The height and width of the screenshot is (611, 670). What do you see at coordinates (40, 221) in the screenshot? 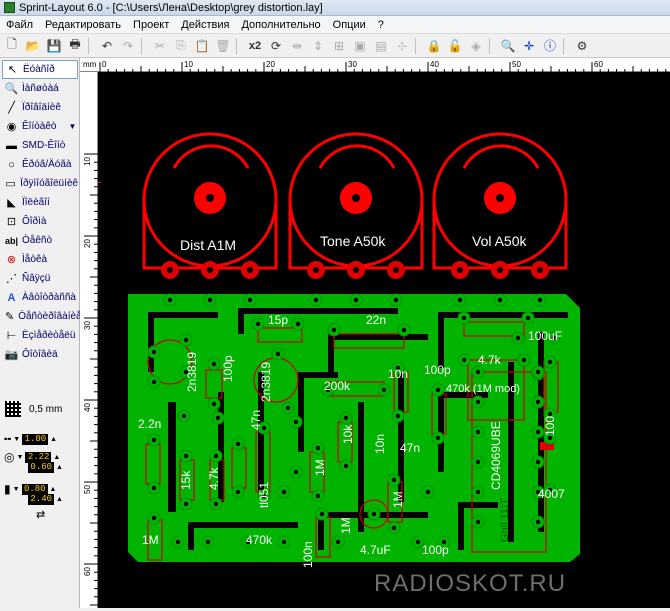
I see `tool-form: ⊡ Ôîðìà` at bounding box center [40, 221].